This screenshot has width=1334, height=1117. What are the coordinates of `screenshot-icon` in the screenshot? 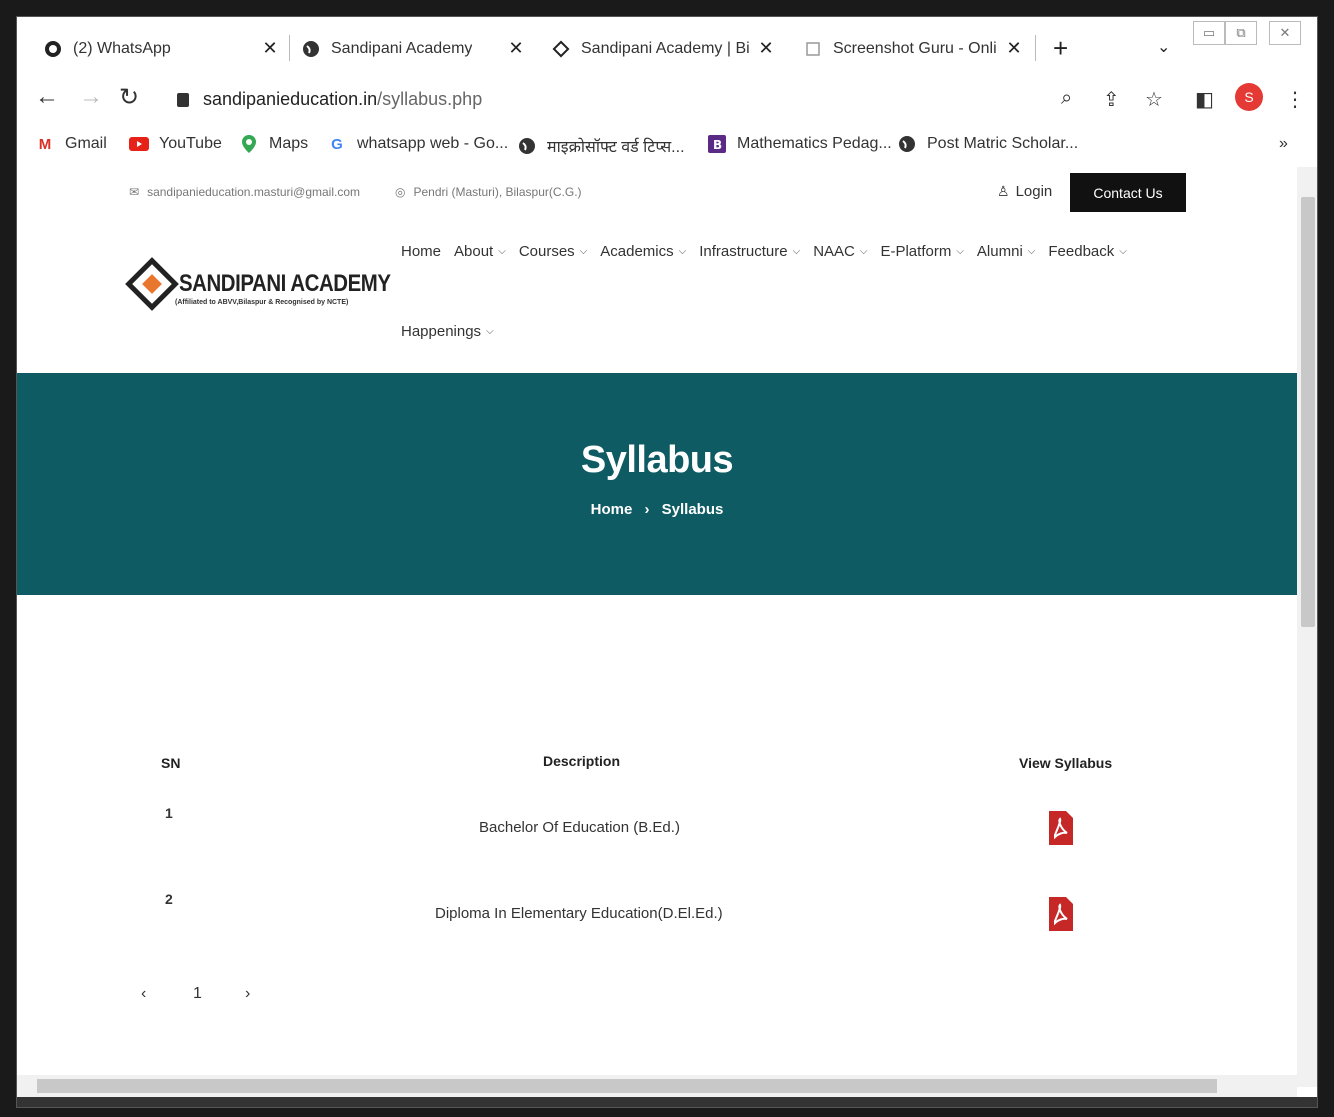 It's located at (813, 49).